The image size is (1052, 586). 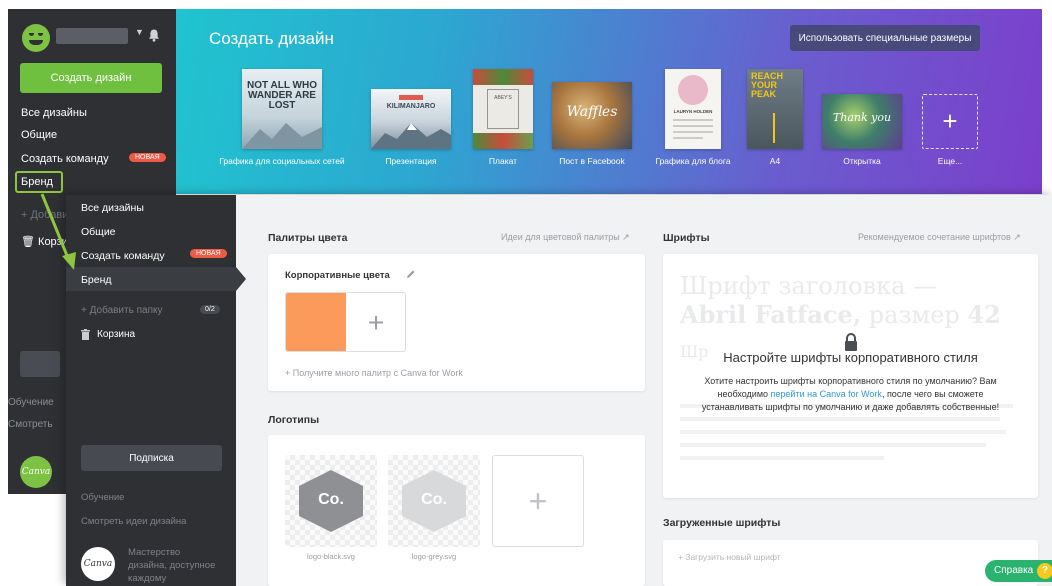 What do you see at coordinates (565, 237) in the screenshot?
I see `palette-ideas-link: Идеи для цветовой палитры ↗` at bounding box center [565, 237].